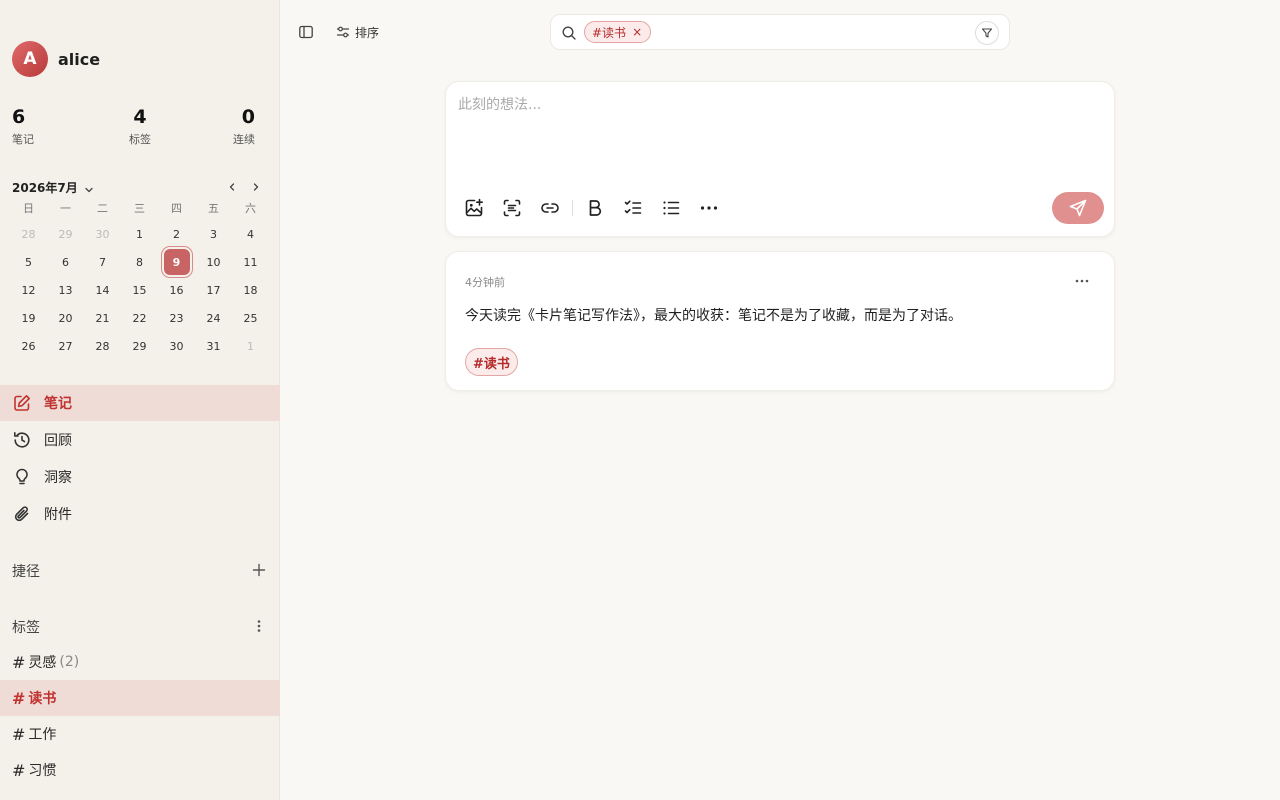  Describe the element at coordinates (491, 362) in the screenshot. I see `memo-tag: #读书` at that location.